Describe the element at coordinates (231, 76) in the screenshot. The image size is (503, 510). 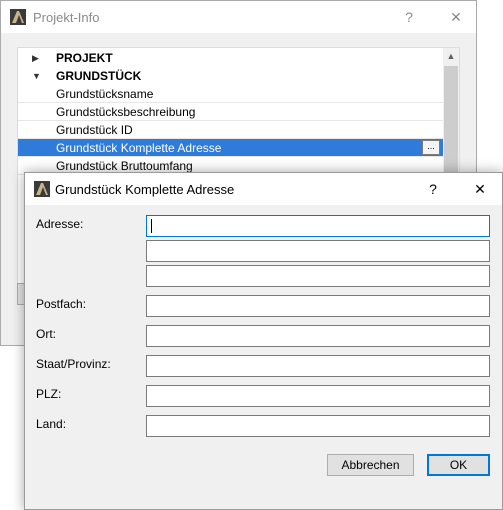
I see `tree-group-grundstueck: ▼ GRUNDSTÜCK` at that location.